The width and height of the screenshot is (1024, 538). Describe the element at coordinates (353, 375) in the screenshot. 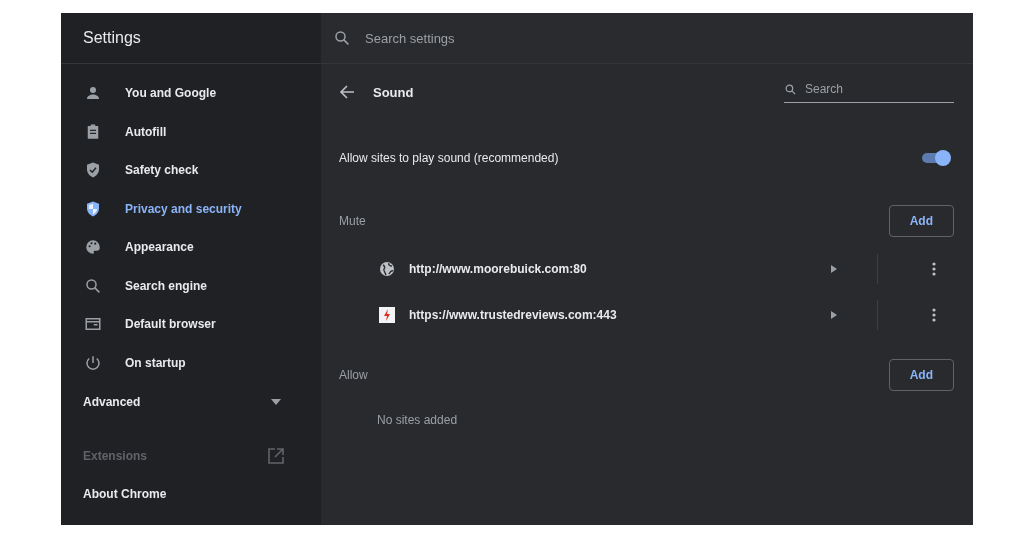

I see `section-heading: Allow` at that location.